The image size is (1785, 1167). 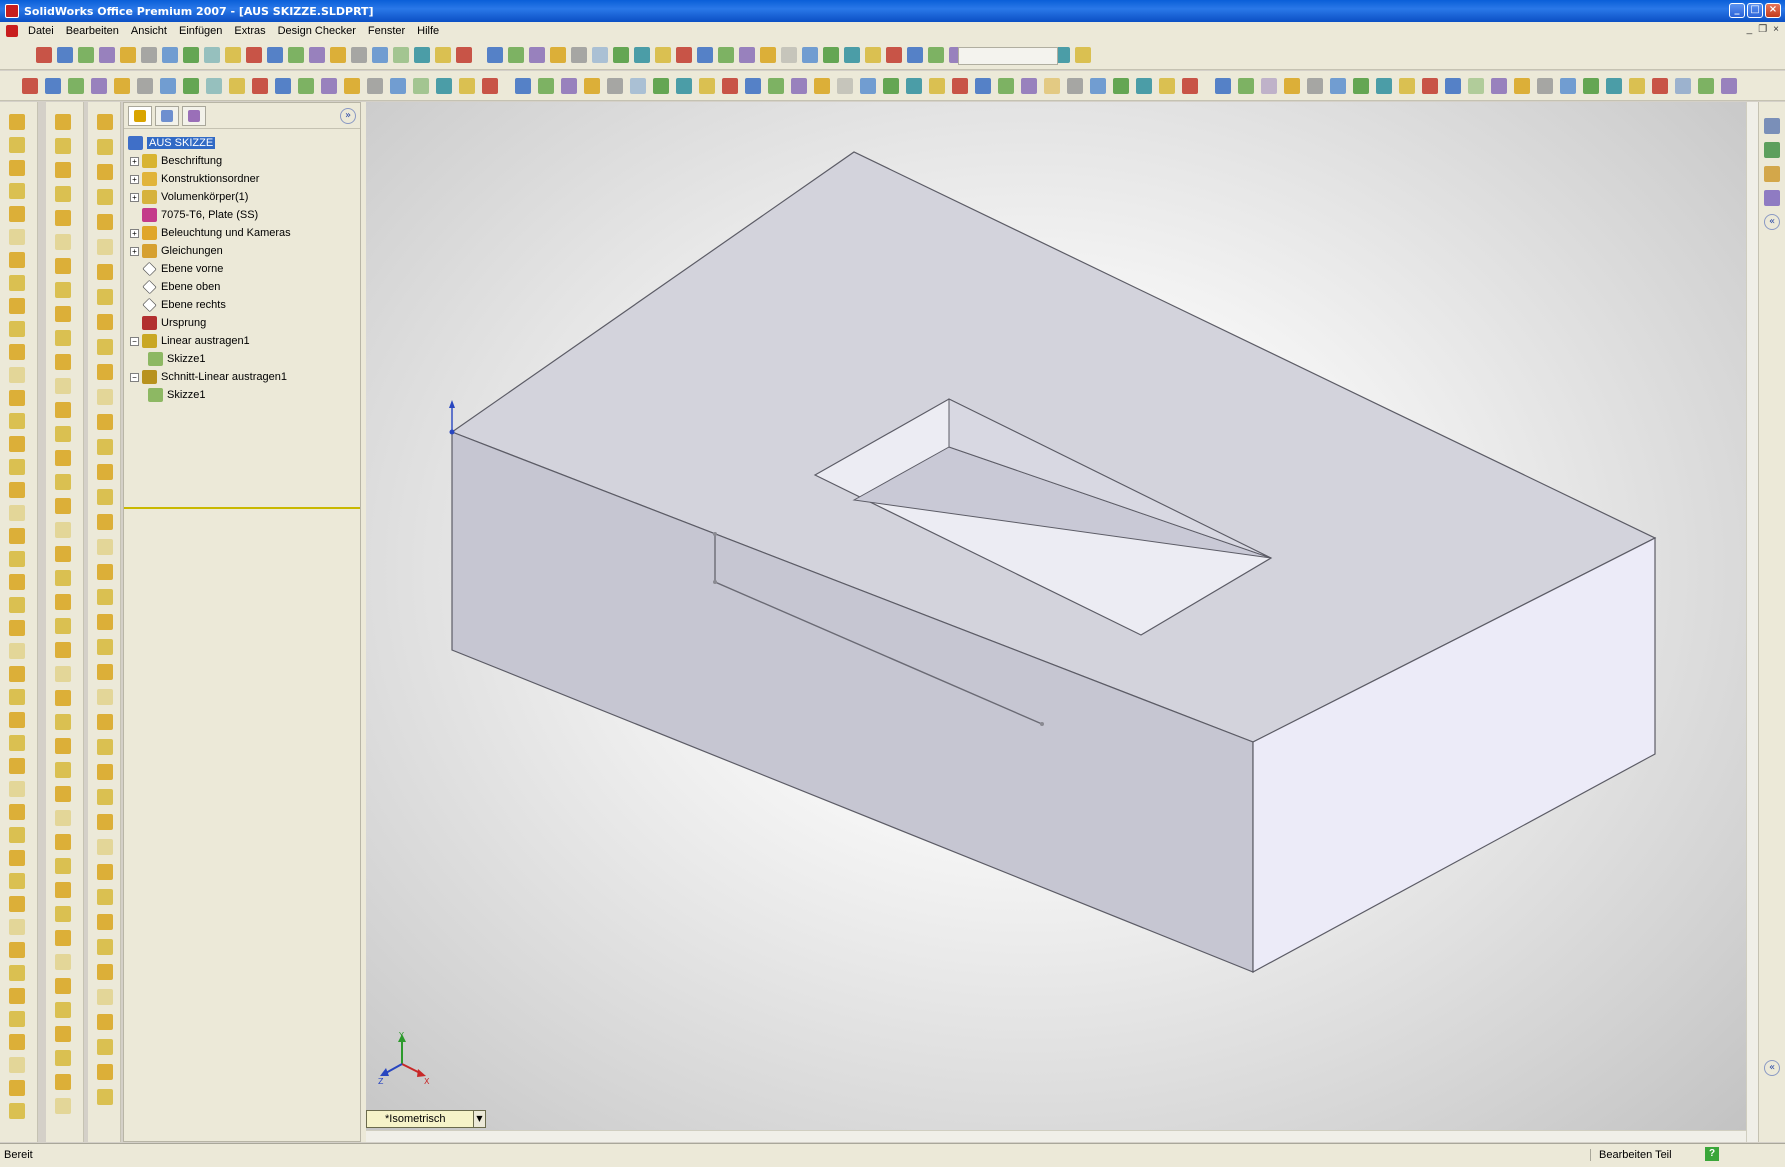 I want to click on menu-extras: Extras, so click(x=249, y=31).